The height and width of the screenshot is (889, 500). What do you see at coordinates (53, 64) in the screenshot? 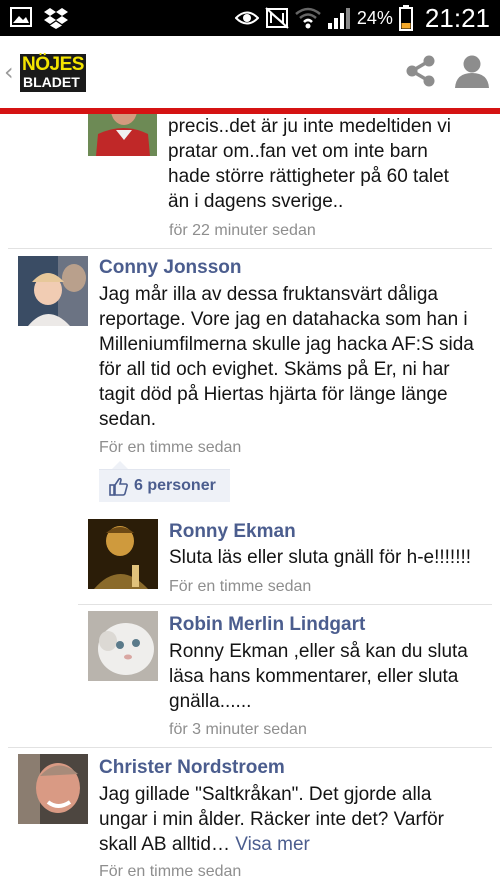
I see `logo-line1: NÖJES` at bounding box center [53, 64].